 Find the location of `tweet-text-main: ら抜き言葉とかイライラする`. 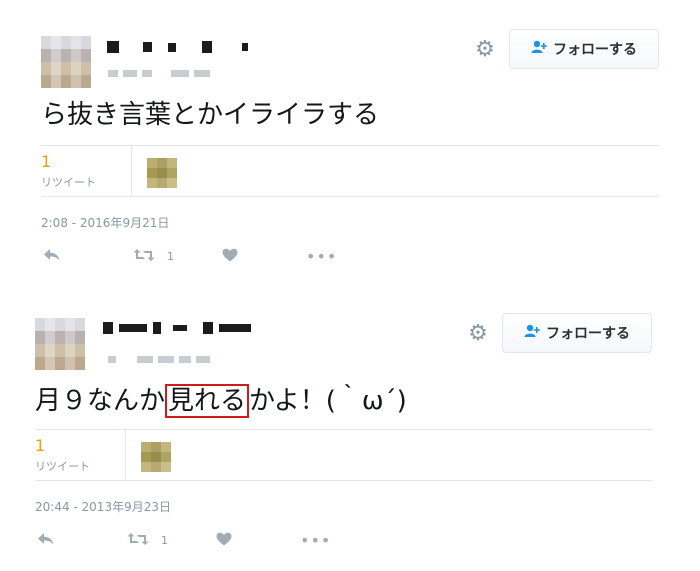

tweet-text-main: ら抜き言葉とかイライラする is located at coordinates (210, 115).